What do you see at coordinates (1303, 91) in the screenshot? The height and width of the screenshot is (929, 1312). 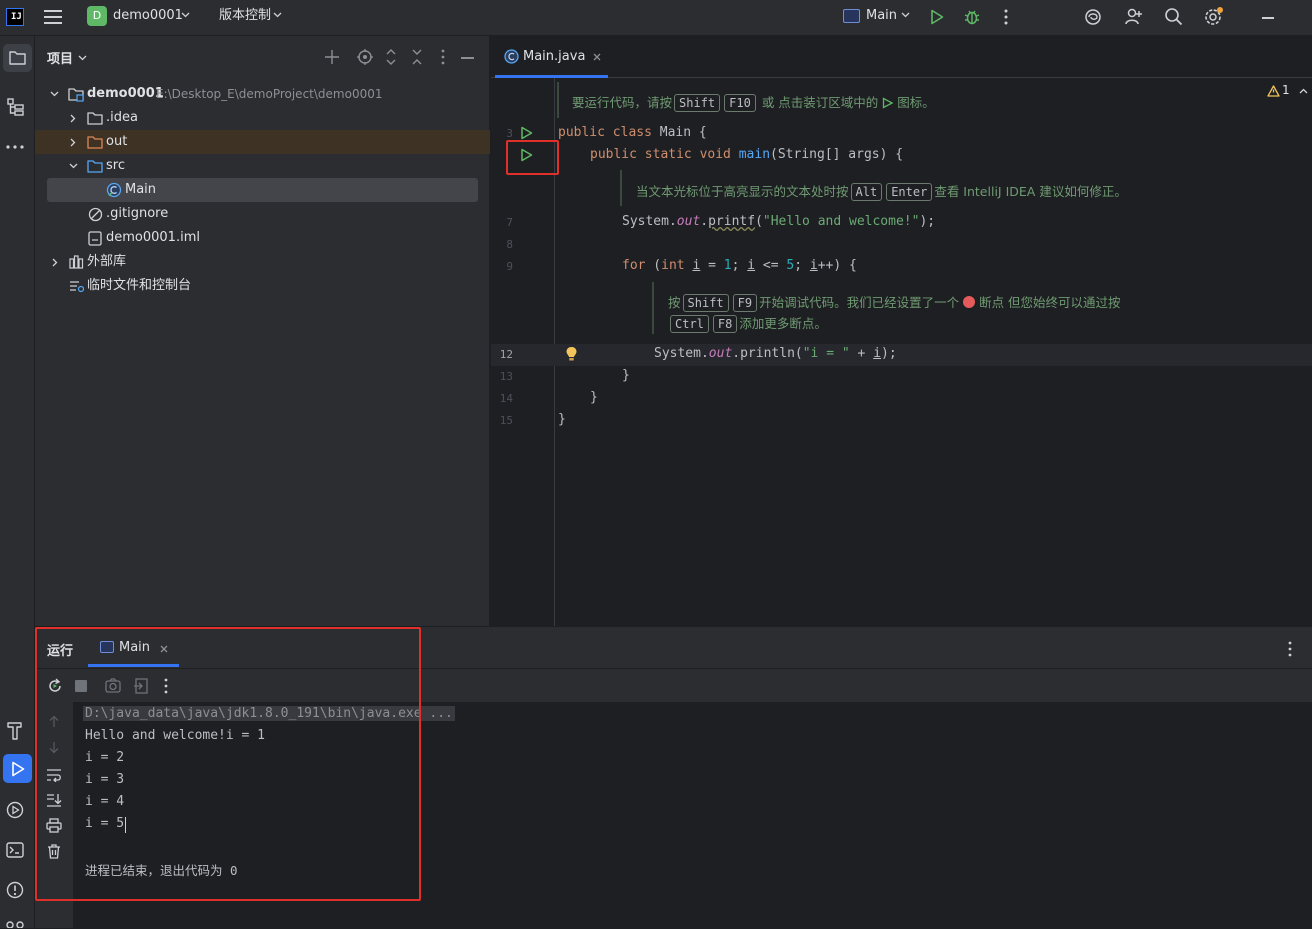 I see `chevron-up-icon` at bounding box center [1303, 91].